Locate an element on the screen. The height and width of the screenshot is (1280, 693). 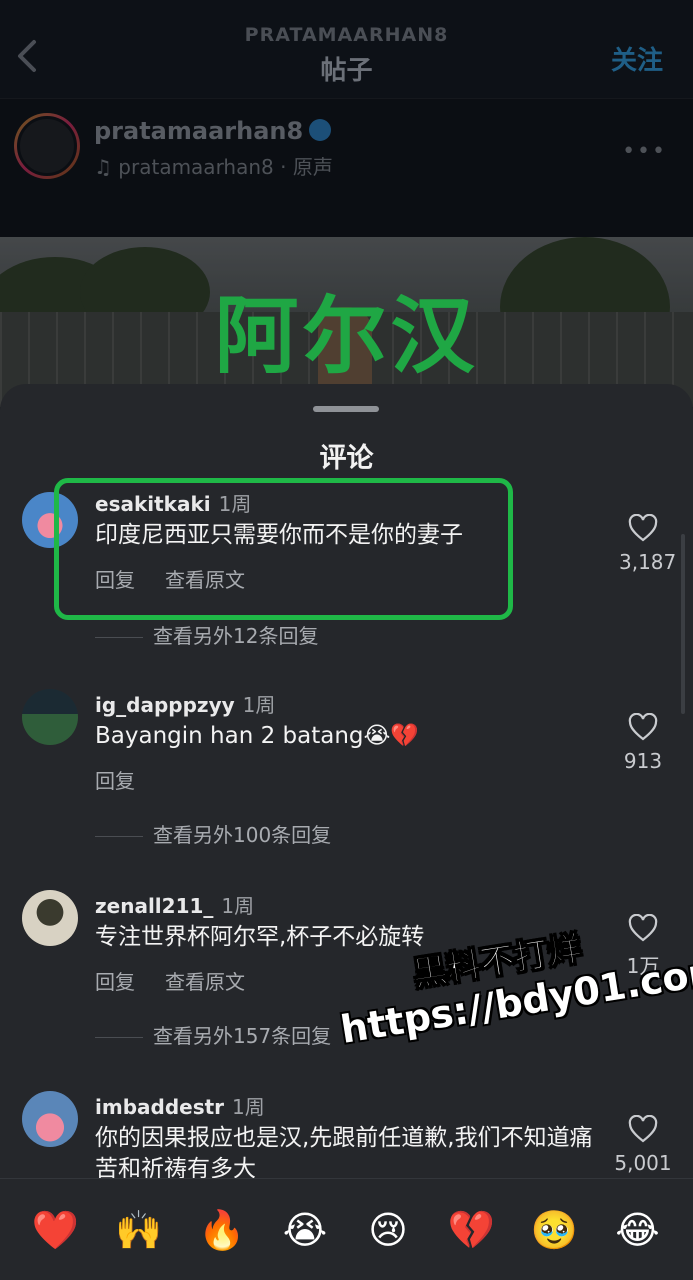
emoji-tears-of-joy: 😂 is located at coordinates (637, 1230).